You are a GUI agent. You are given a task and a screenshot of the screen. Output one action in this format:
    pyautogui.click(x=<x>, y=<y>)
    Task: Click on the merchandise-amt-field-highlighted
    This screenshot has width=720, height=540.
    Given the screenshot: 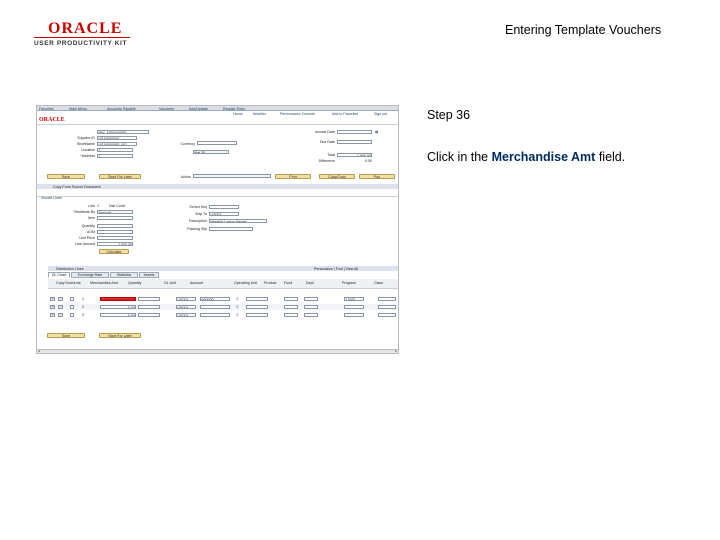 What is the action you would take?
    pyautogui.click(x=118, y=299)
    